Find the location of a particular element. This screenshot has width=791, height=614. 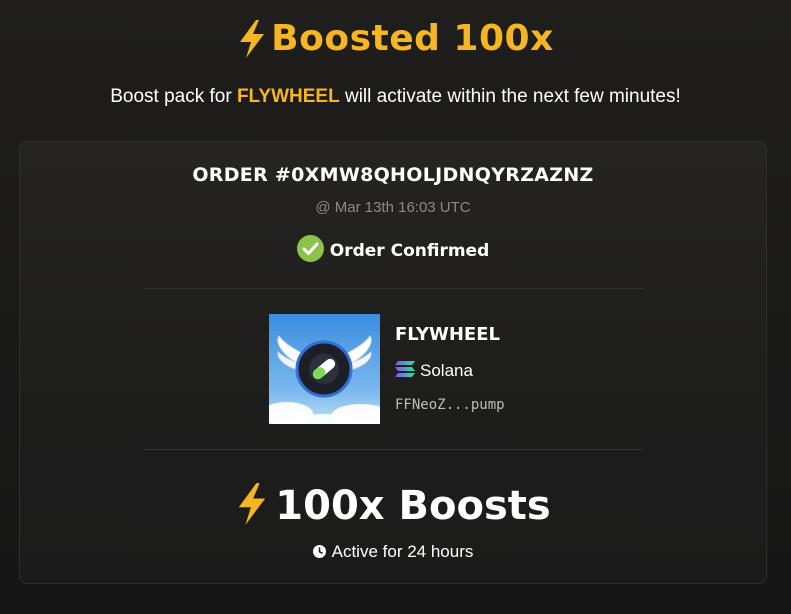

title-text: Boosted 100x is located at coordinates (412, 38).